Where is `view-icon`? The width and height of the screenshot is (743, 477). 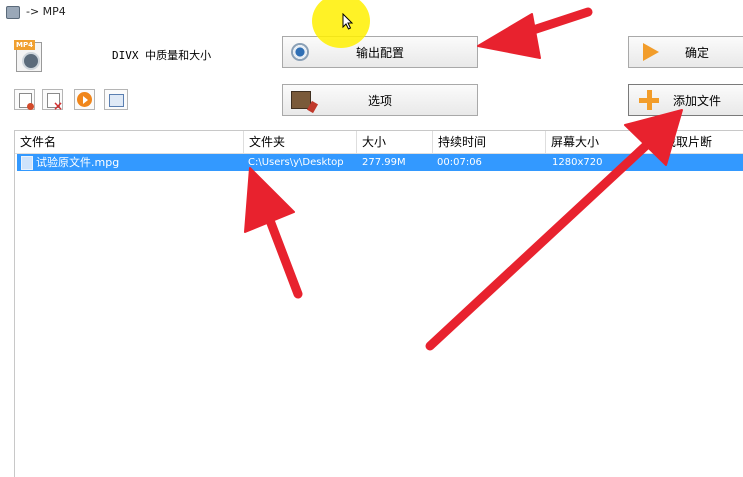 view-icon is located at coordinates (116, 100).